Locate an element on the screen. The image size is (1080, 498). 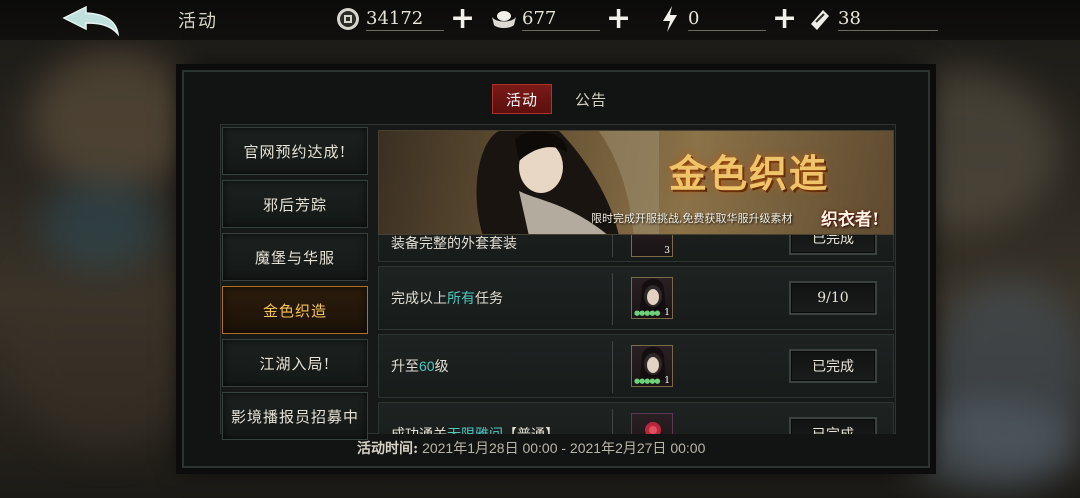
banner-brand: 织衣者! is located at coordinates (850, 220).